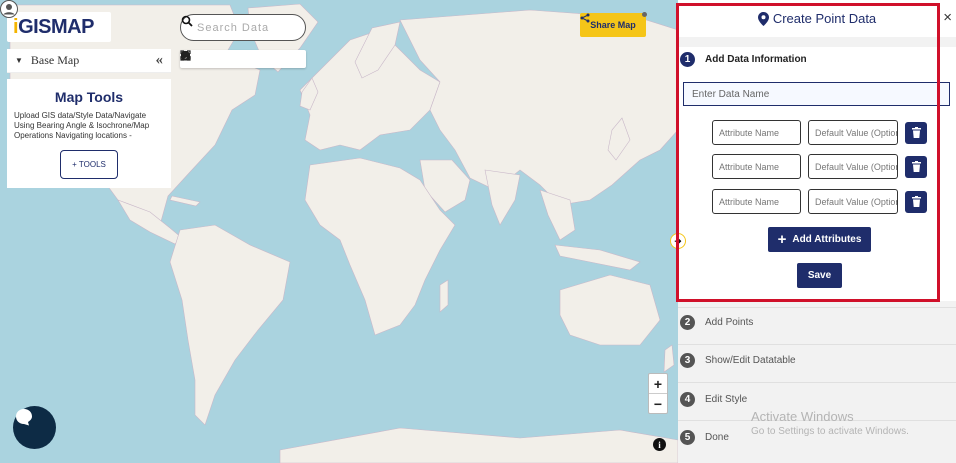 The height and width of the screenshot is (463, 956). What do you see at coordinates (756, 59) in the screenshot?
I see `step-label: Add Data Information` at bounding box center [756, 59].